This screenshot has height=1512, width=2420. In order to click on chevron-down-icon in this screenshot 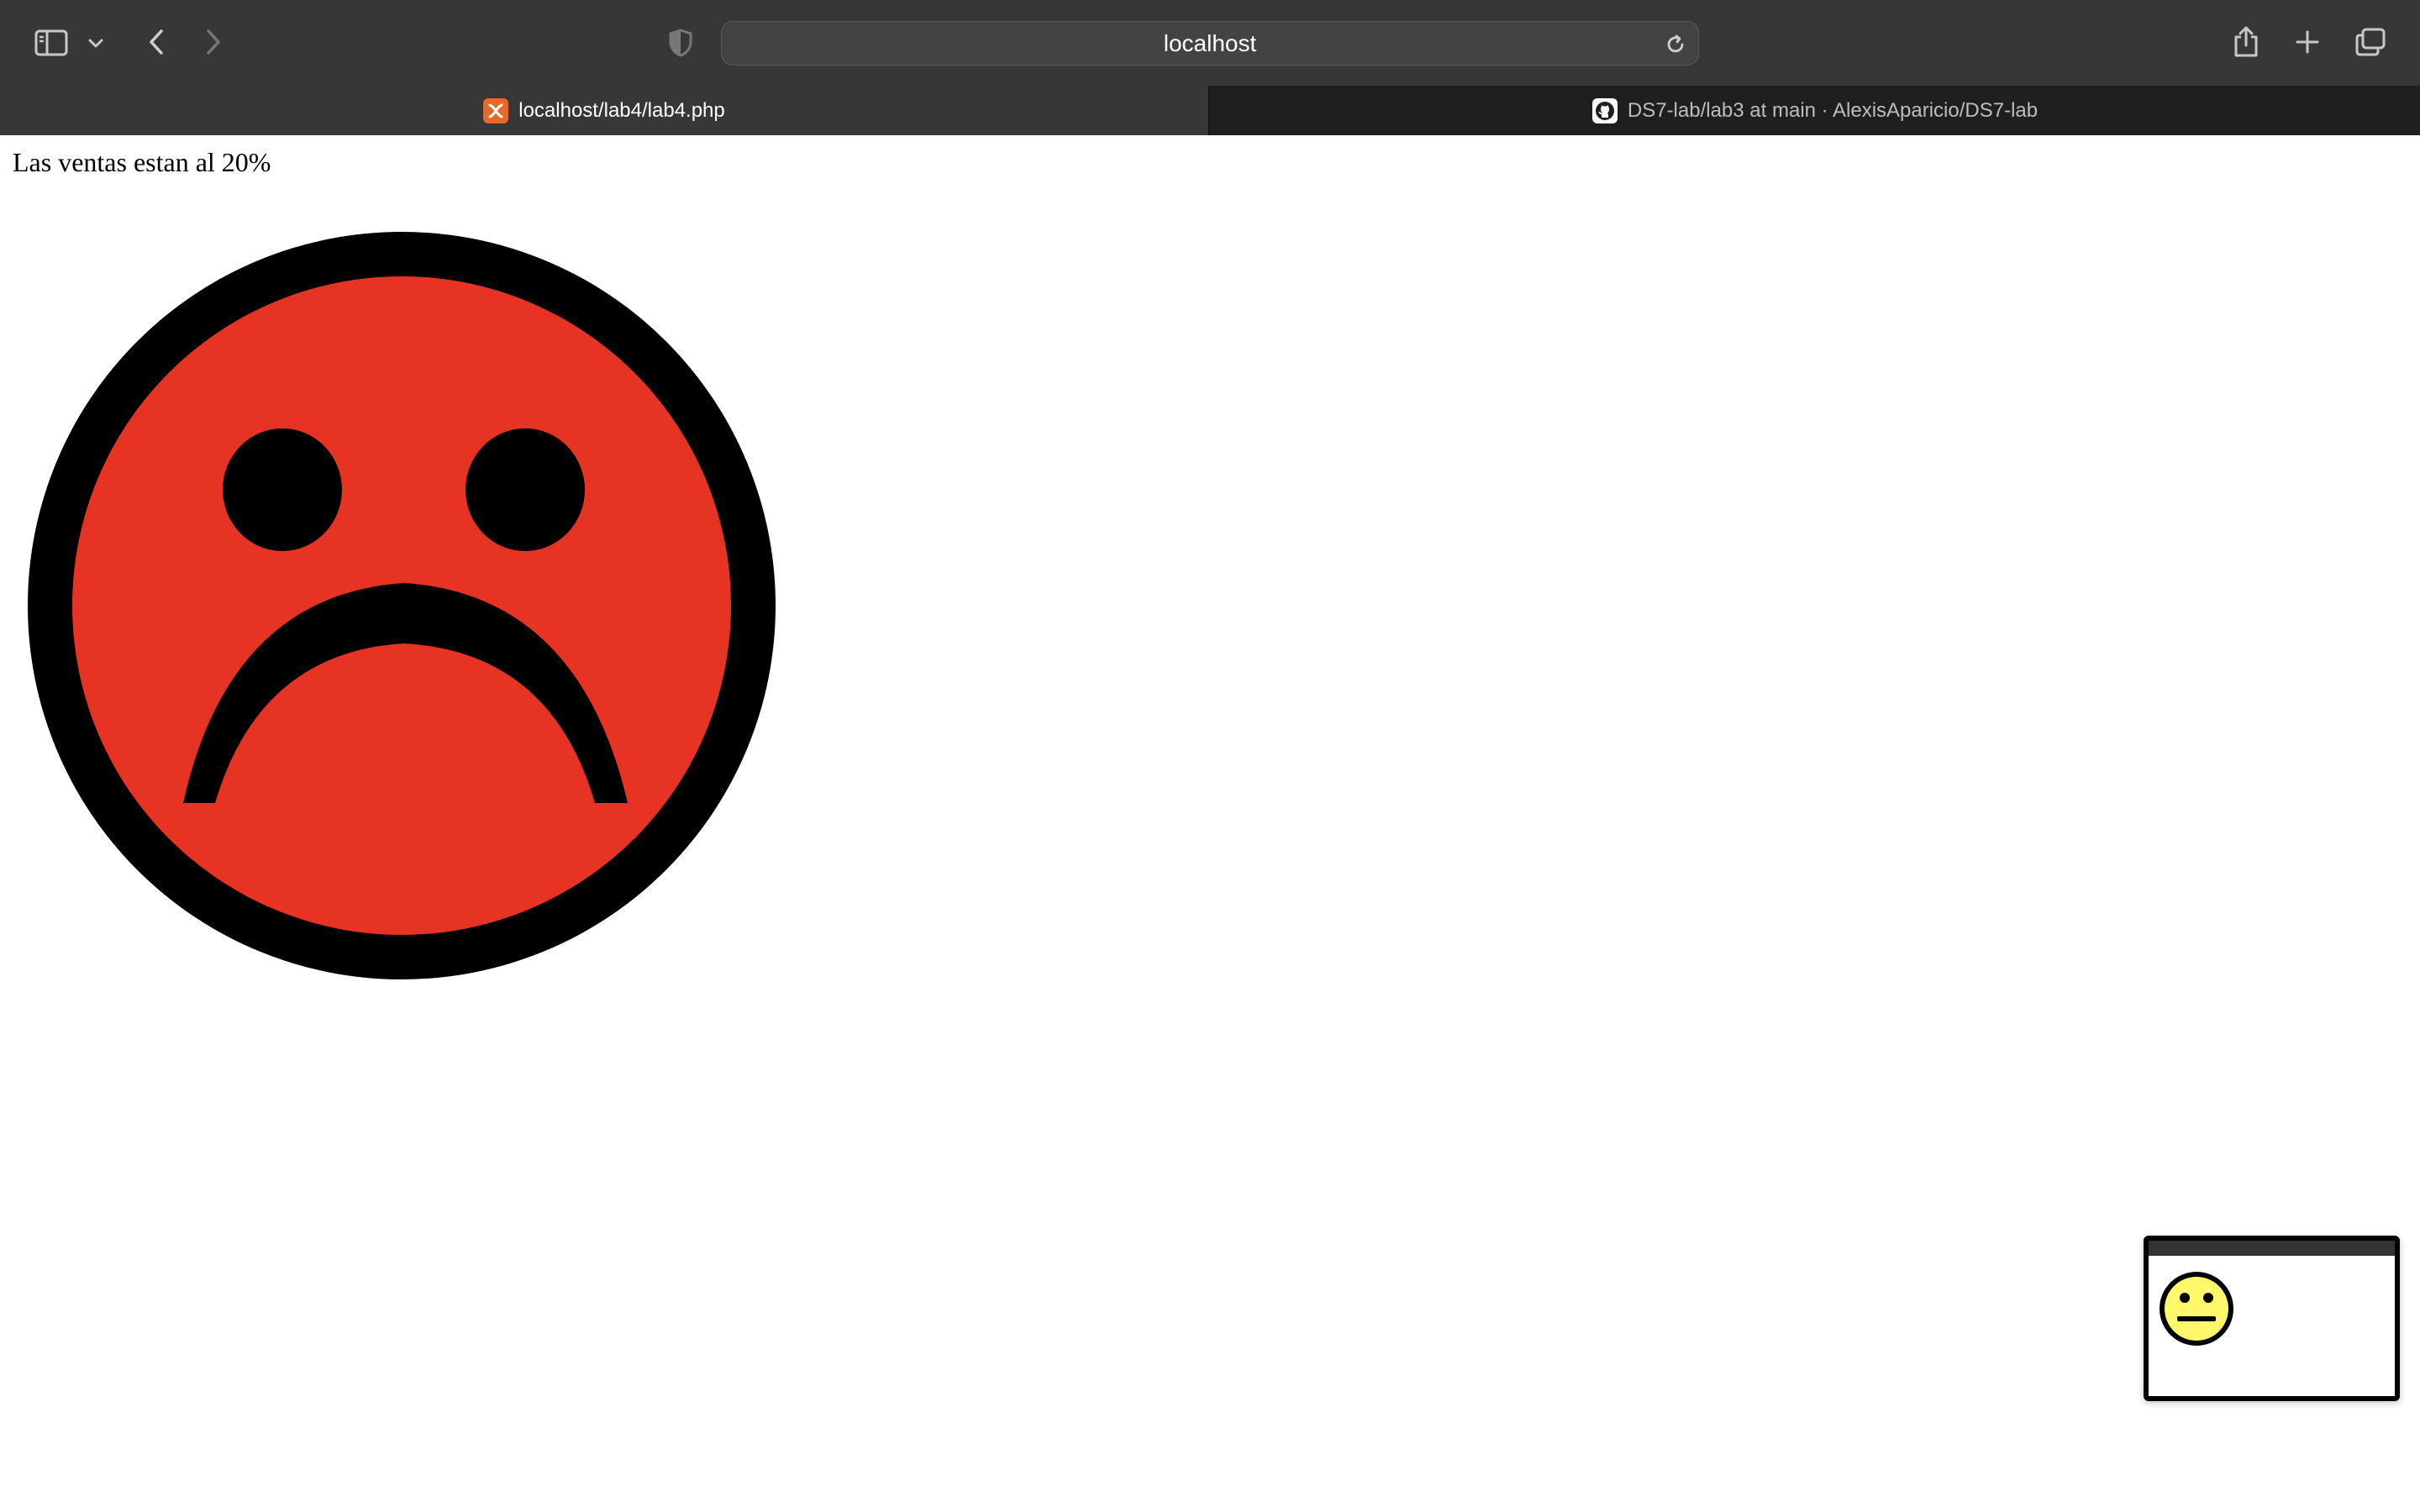, I will do `click(96, 43)`.